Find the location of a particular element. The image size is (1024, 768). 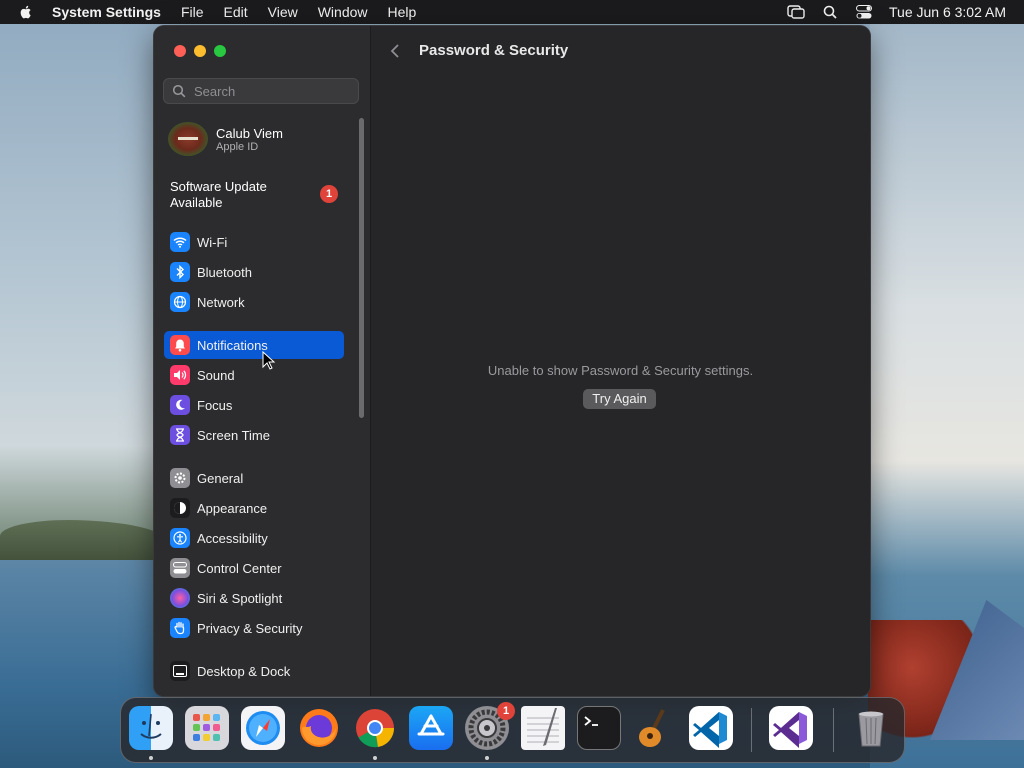

apple-id-profile: Calub Viem Apple ID is located at coordinates (258, 139).